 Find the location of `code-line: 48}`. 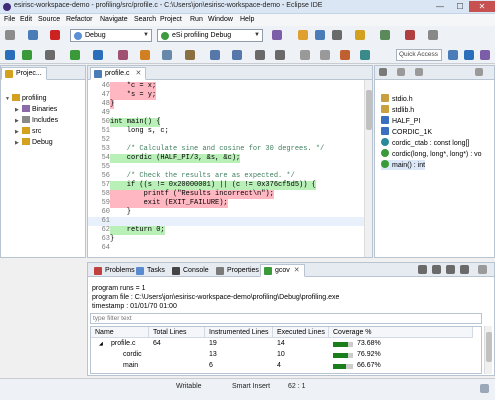

code-line: 48} is located at coordinates (230, 104).